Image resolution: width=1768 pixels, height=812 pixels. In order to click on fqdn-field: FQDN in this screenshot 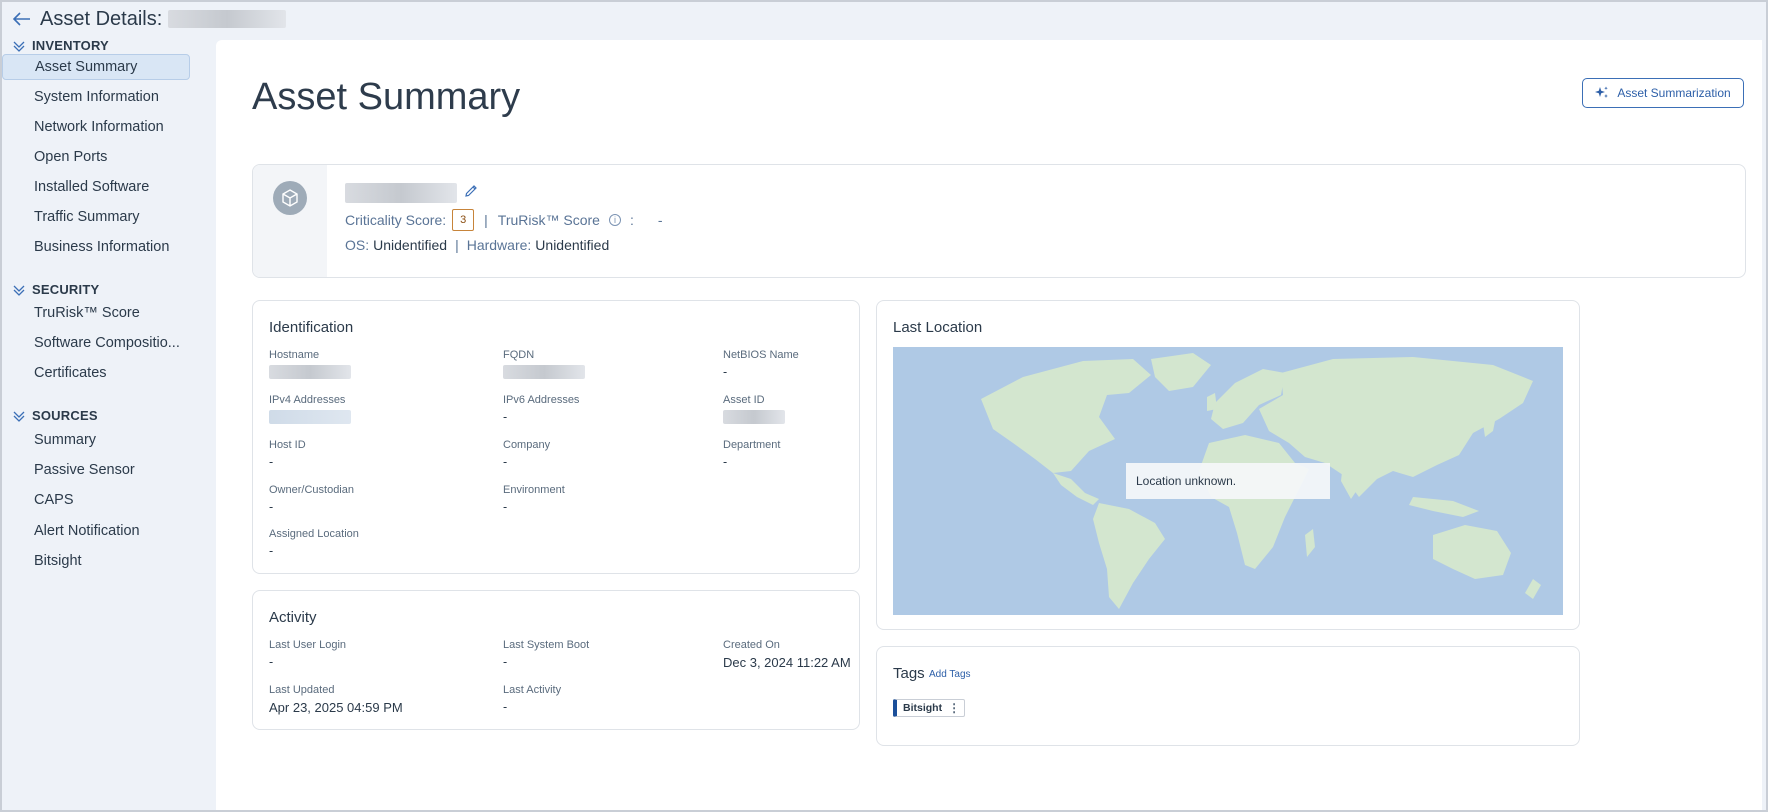, I will do `click(544, 366)`.